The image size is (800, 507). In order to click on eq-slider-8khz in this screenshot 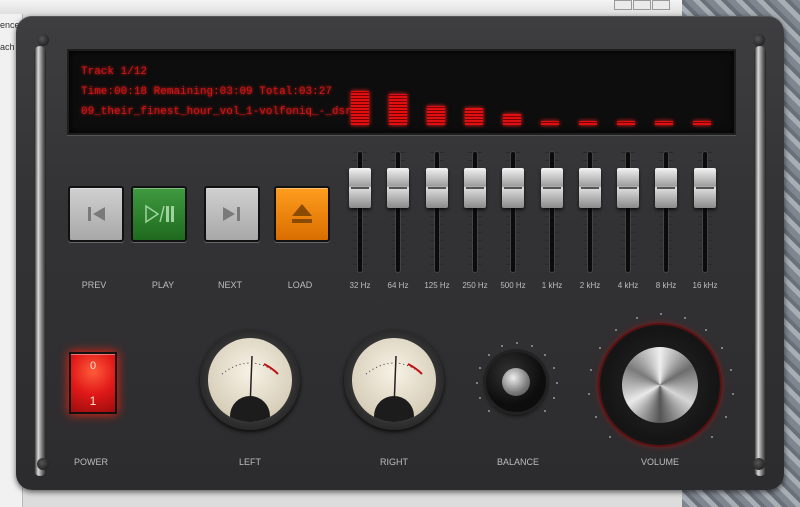, I will do `click(666, 188)`.